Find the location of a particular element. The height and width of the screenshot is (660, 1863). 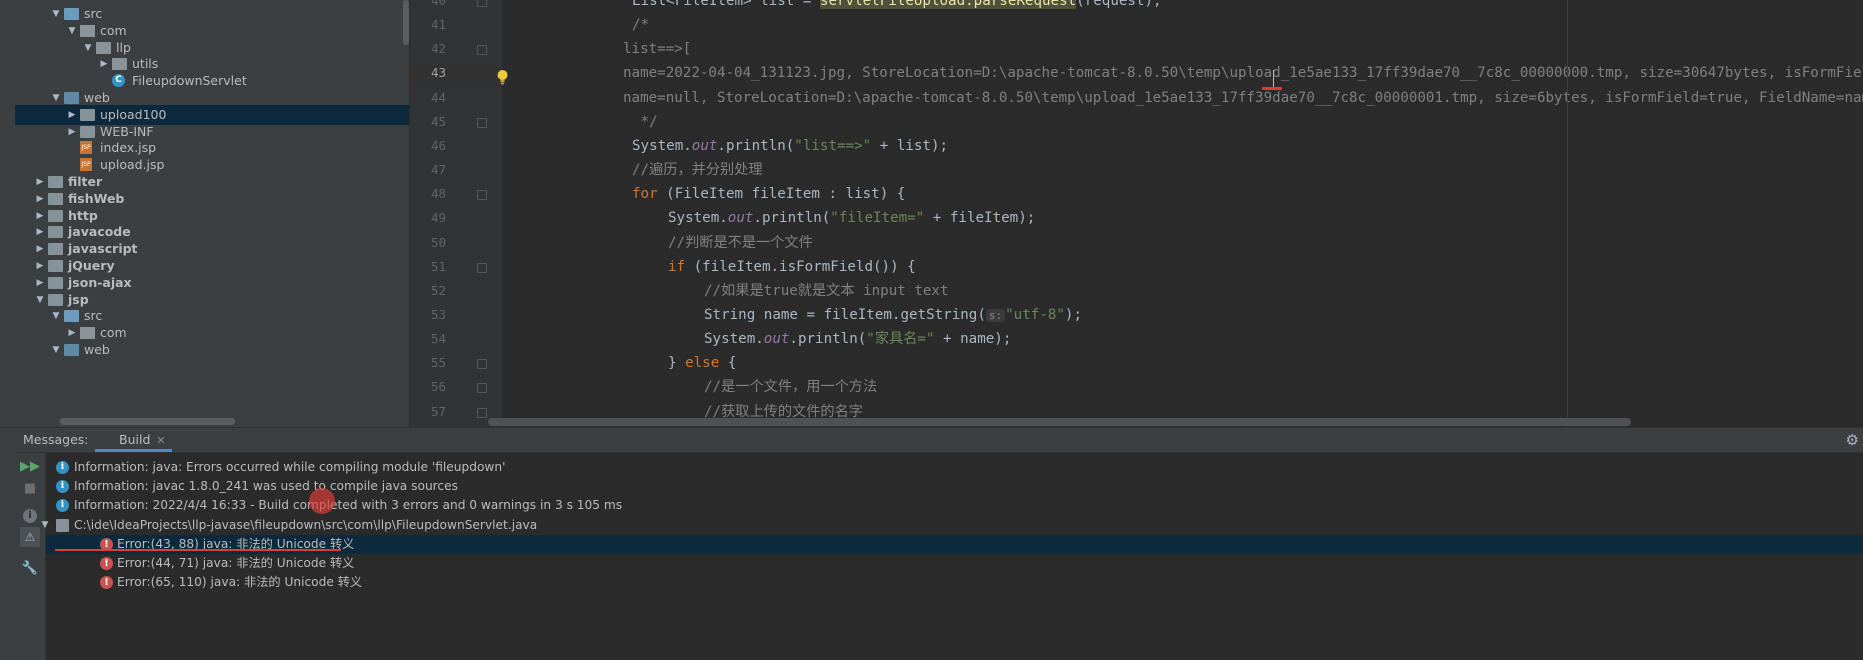

messages-label: Messages: is located at coordinates (56, 439).